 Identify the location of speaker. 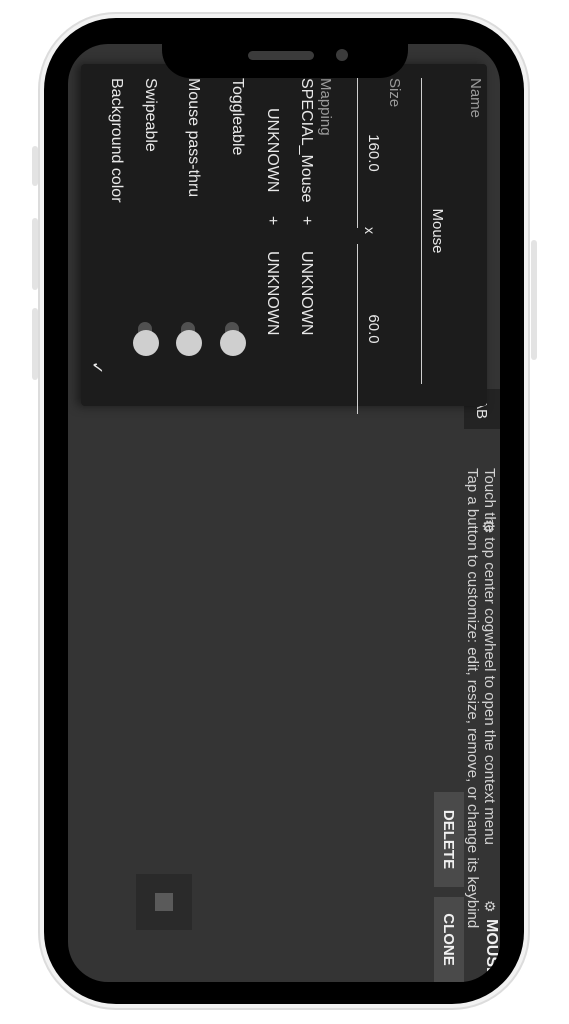
(281, 55).